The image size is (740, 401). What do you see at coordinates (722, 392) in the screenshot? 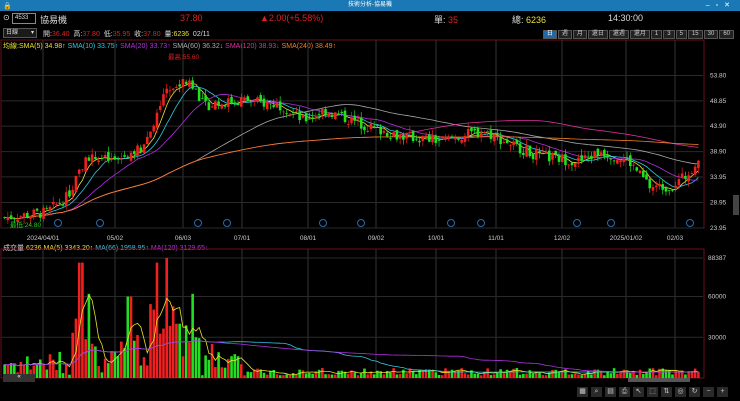
I see `toolbar-tool-icon: +` at bounding box center [722, 392].